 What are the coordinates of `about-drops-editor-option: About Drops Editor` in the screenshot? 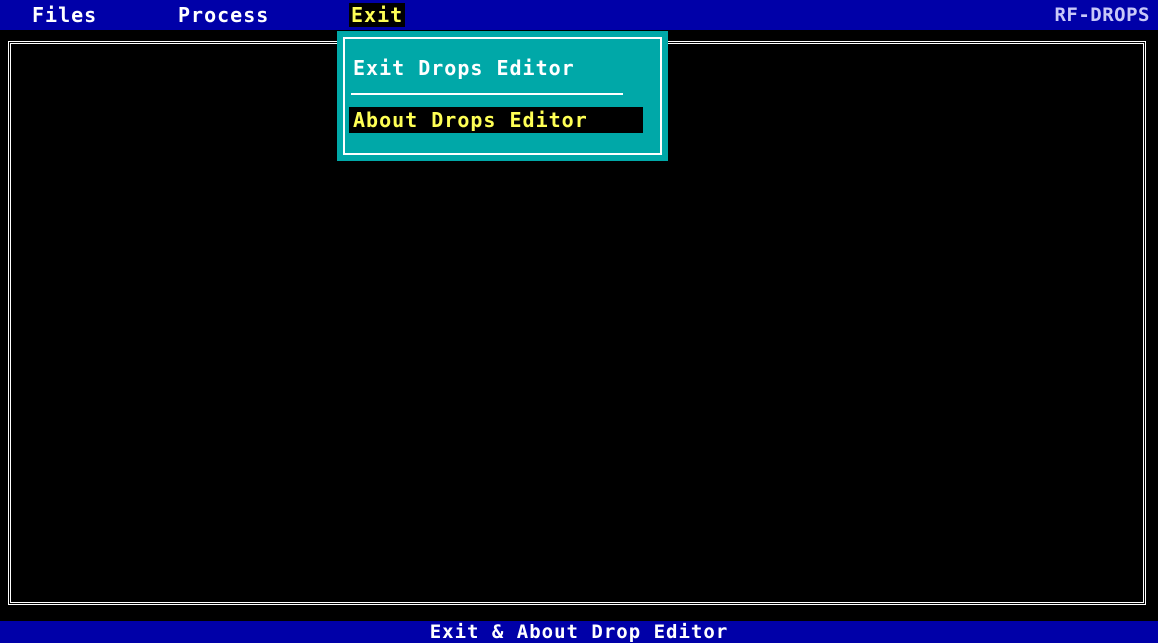 It's located at (496, 120).